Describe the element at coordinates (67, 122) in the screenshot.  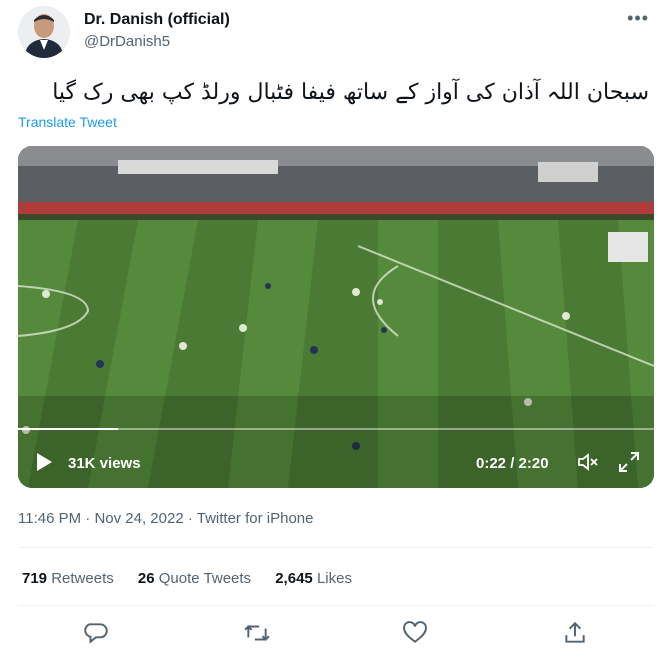
I see `translate-tweet-link: Translate Tweet` at that location.